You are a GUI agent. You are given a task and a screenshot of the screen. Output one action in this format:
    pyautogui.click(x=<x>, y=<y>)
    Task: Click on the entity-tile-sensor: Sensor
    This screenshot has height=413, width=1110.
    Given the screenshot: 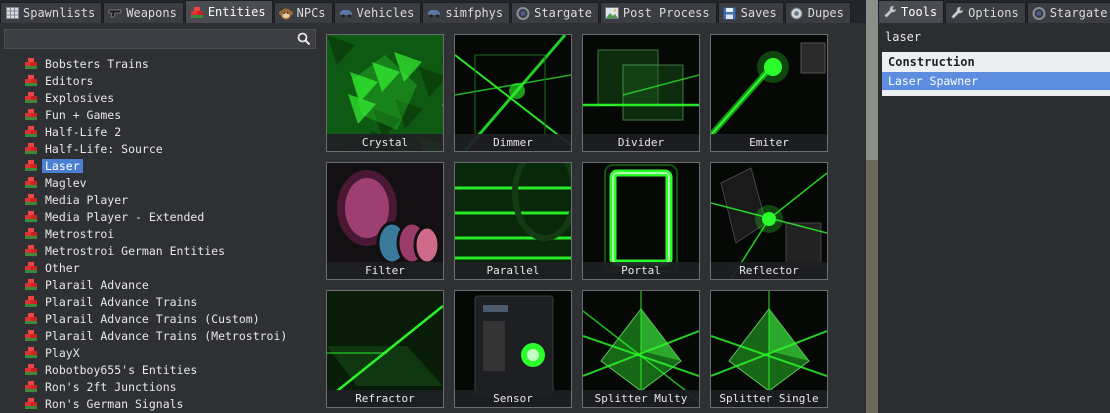 What is the action you would take?
    pyautogui.click(x=513, y=349)
    